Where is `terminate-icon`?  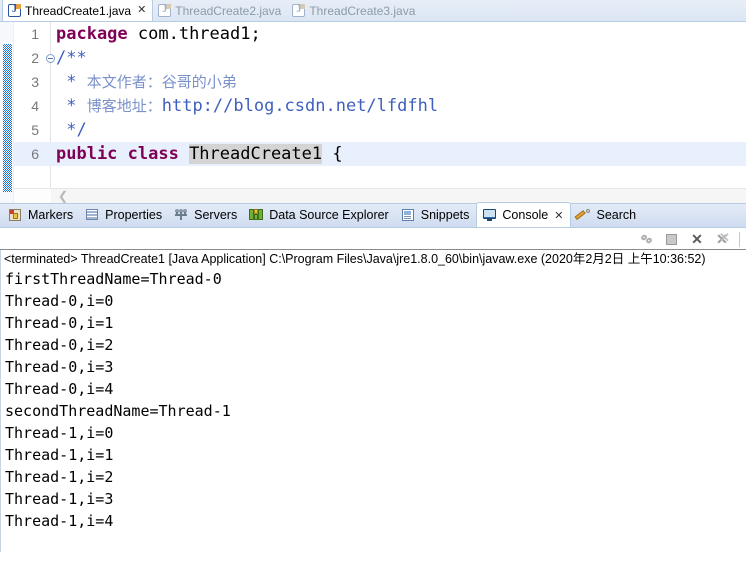 terminate-icon is located at coordinates (672, 239).